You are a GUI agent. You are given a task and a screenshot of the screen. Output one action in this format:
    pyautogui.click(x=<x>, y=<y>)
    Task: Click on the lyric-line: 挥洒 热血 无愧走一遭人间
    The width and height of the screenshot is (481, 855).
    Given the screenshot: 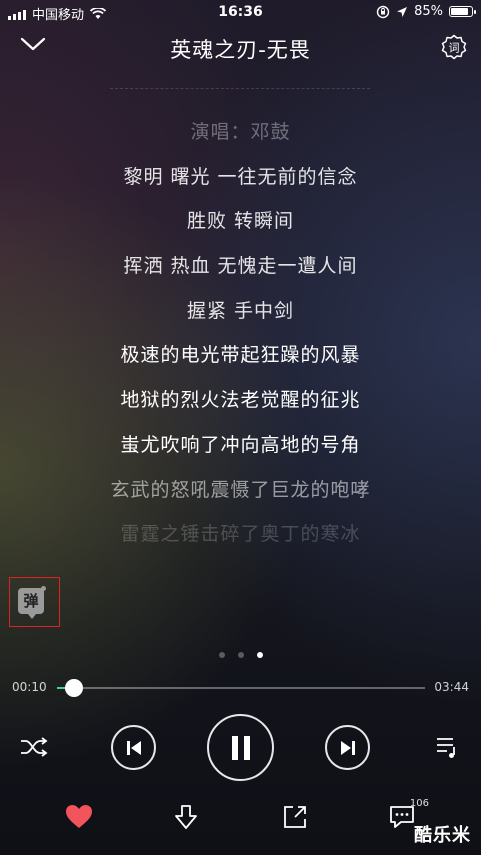 What is the action you would take?
    pyautogui.click(x=240, y=266)
    